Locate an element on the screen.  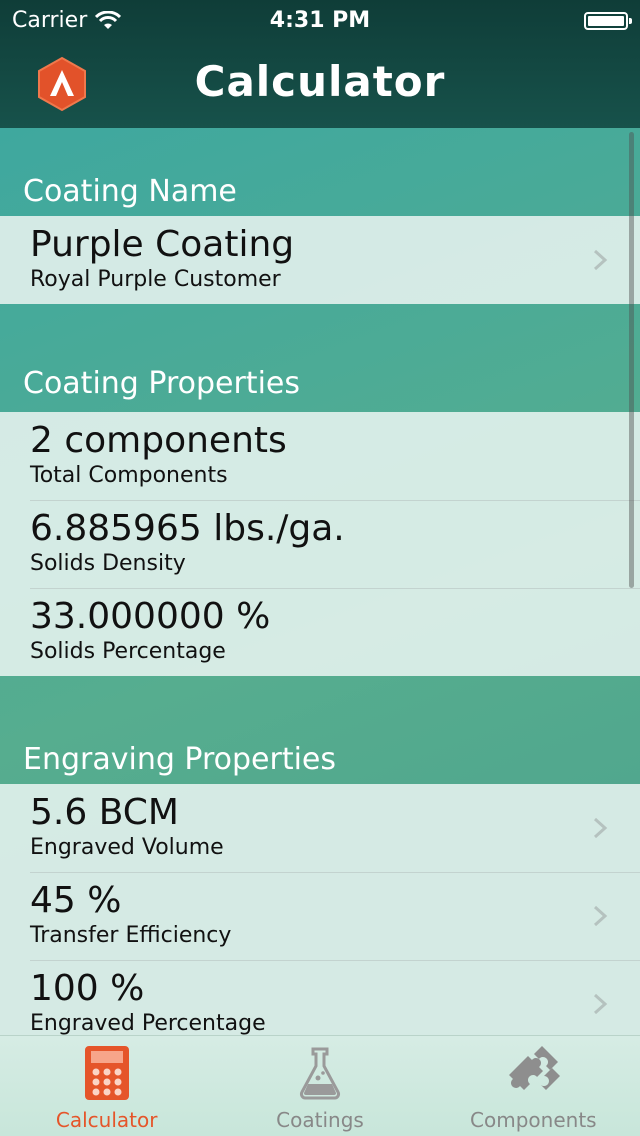
solids-density-value: 6.885965 lbs./ga. is located at coordinates (187, 528).